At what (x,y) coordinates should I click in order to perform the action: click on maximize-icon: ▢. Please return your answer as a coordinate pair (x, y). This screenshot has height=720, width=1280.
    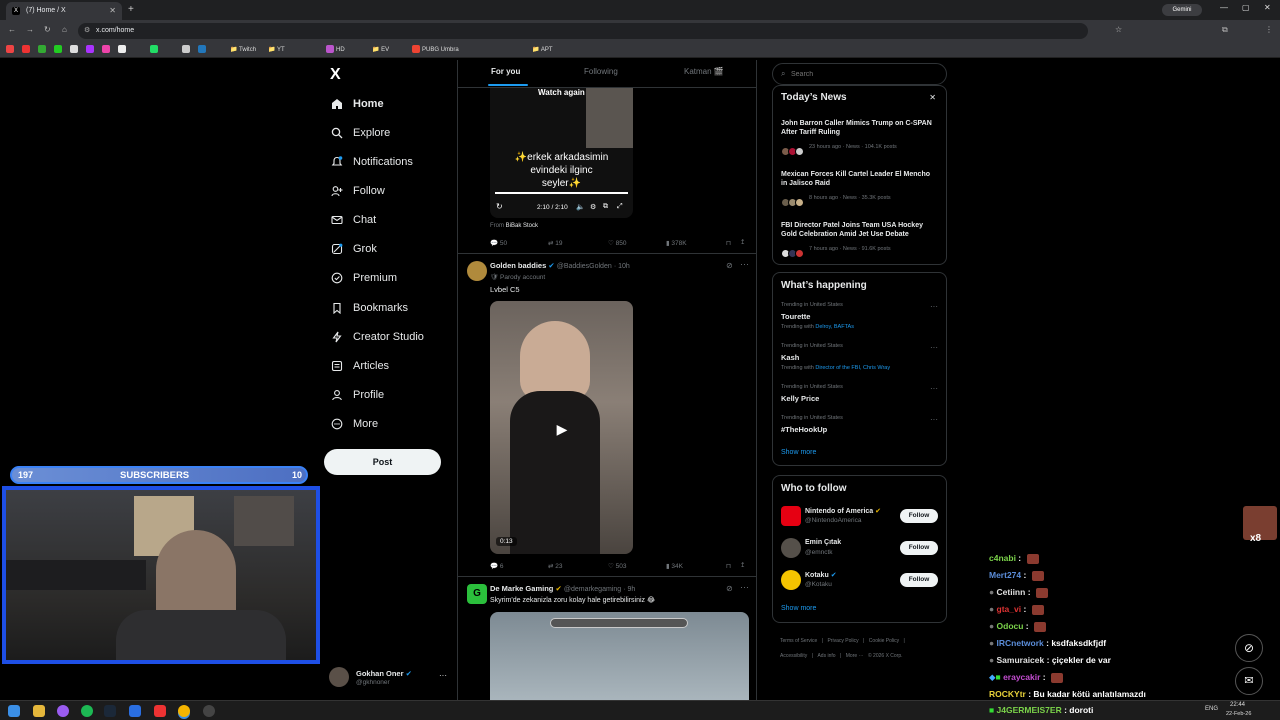
    Looking at the image, I should click on (1246, 7).